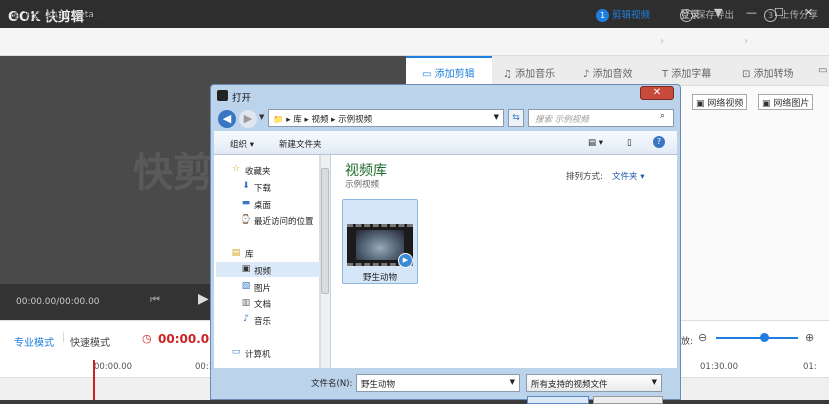  Describe the element at coordinates (799, 15) in the screenshot. I see `step-label: 上传分享` at that location.